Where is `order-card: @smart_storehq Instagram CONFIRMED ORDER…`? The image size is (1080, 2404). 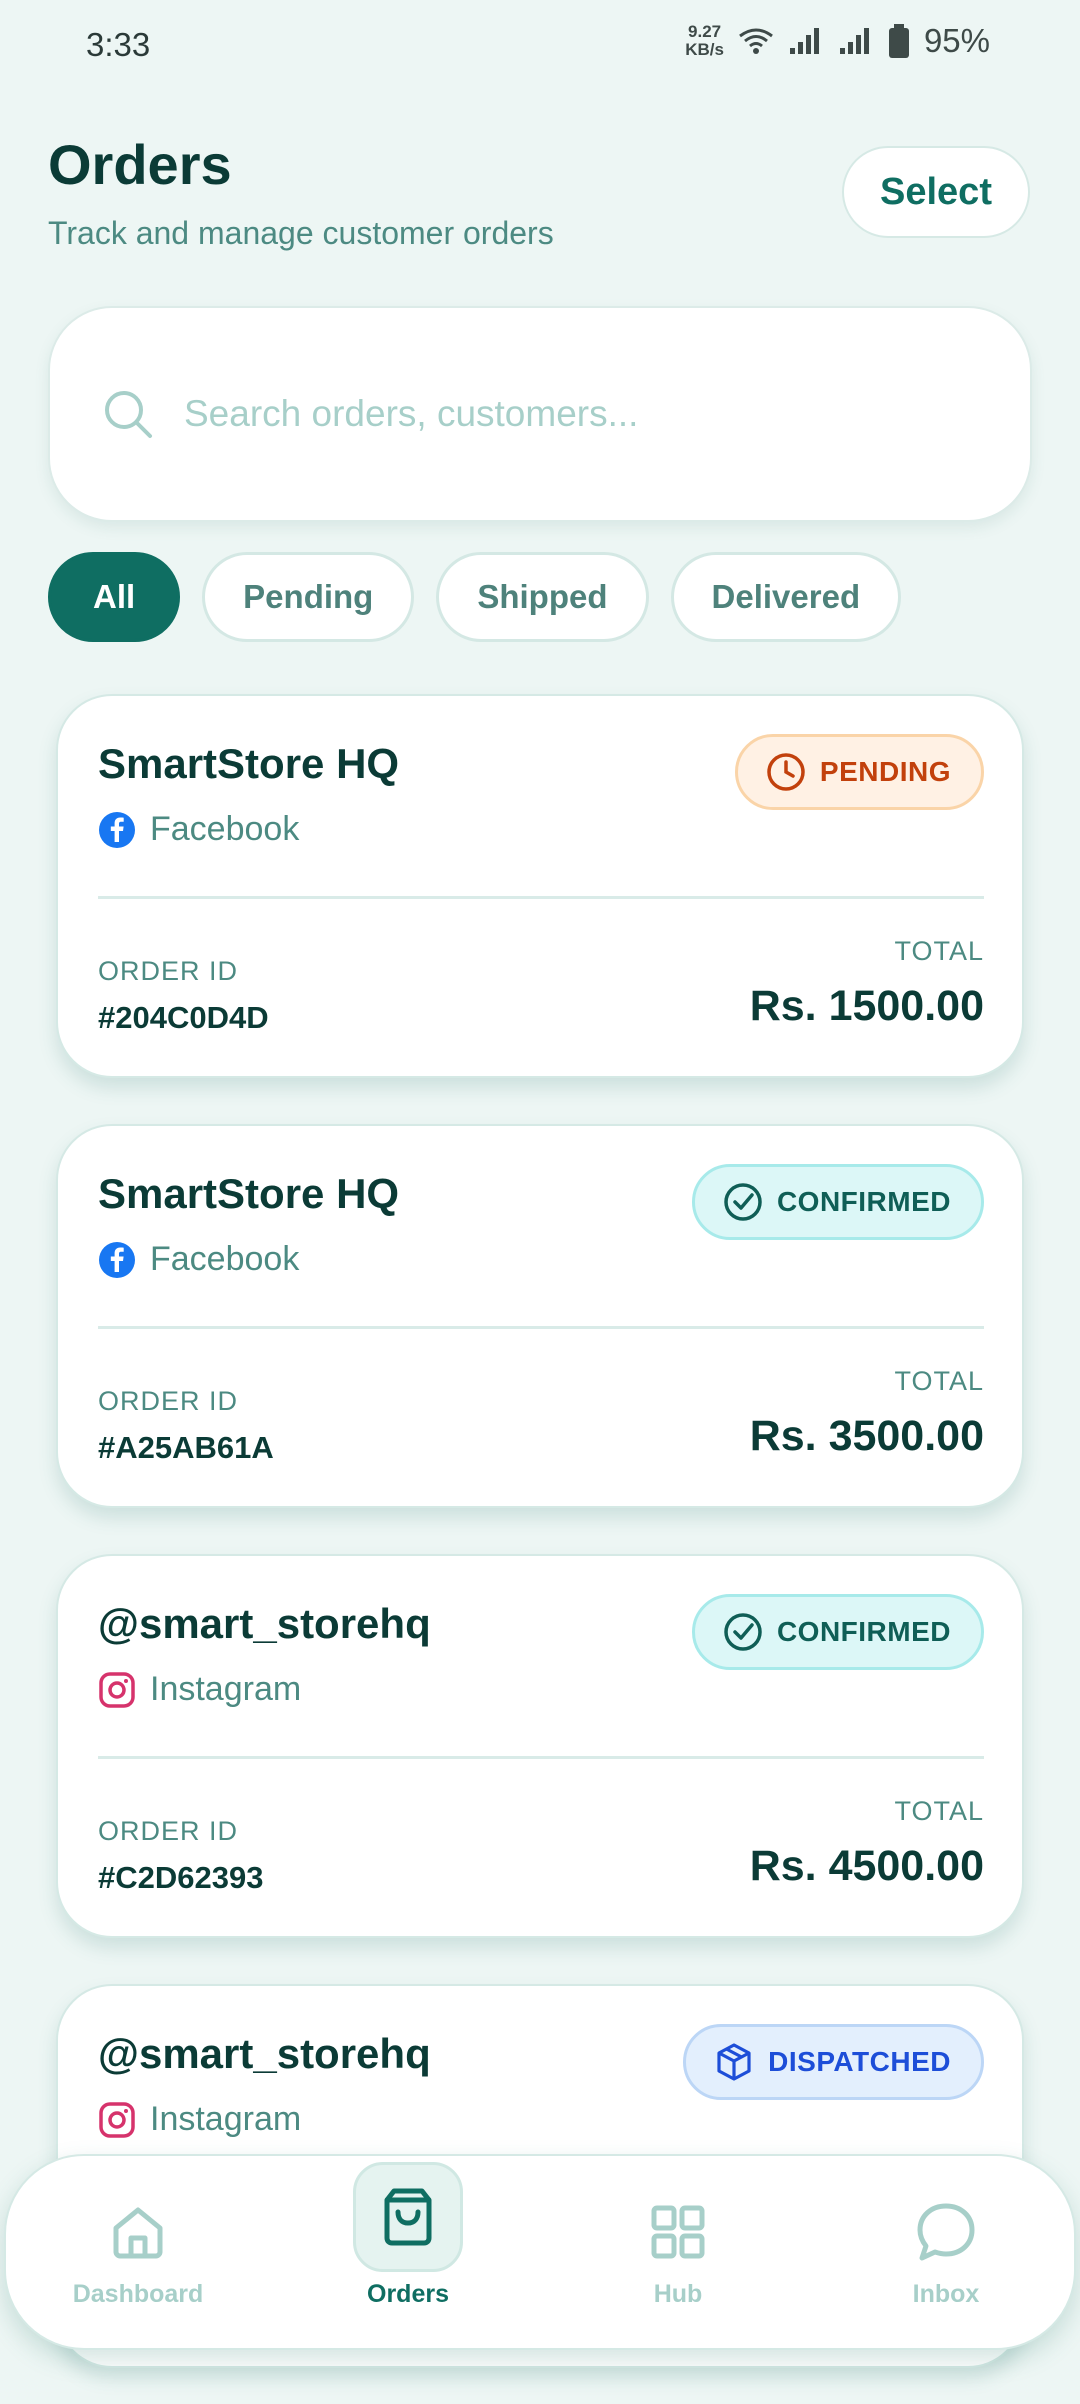 order-card: @smart_storehq Instagram CONFIRMED ORDER… is located at coordinates (540, 1746).